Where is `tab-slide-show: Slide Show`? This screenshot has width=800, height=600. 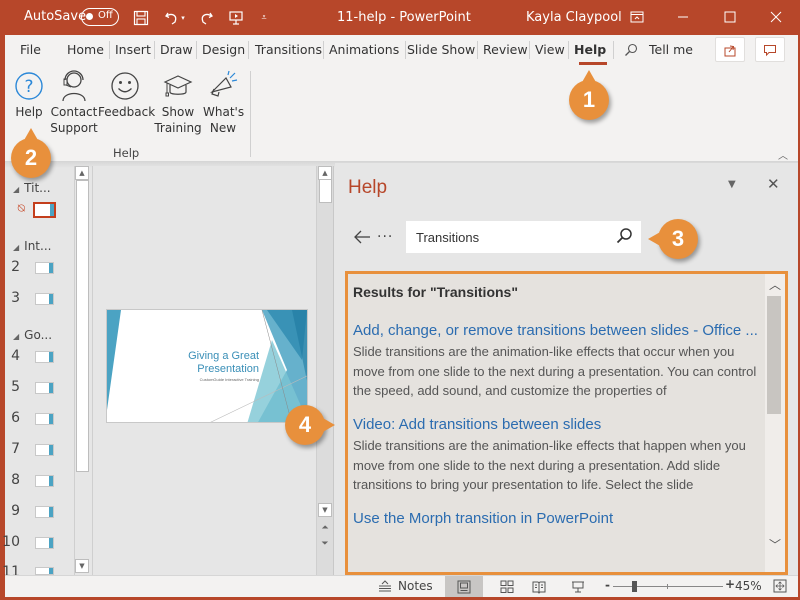
tab-slide-show: Slide Show is located at coordinates (441, 49).